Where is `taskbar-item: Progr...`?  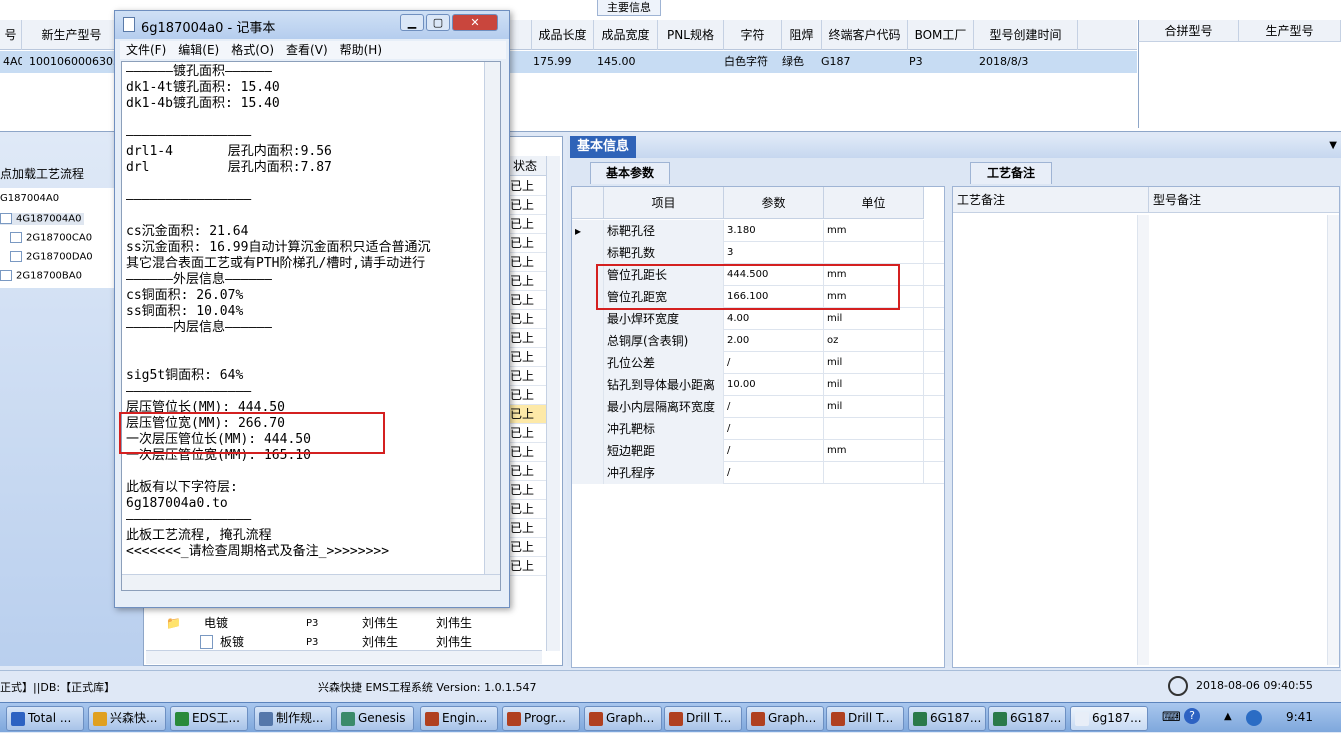 taskbar-item: Progr... is located at coordinates (541, 718).